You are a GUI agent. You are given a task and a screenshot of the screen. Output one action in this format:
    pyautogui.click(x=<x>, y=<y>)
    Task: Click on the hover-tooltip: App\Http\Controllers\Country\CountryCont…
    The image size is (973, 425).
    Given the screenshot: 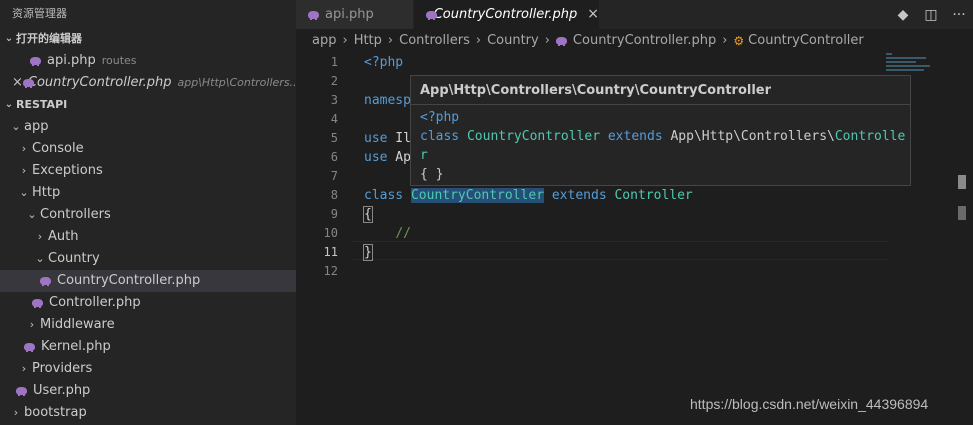 What is the action you would take?
    pyautogui.click(x=660, y=130)
    